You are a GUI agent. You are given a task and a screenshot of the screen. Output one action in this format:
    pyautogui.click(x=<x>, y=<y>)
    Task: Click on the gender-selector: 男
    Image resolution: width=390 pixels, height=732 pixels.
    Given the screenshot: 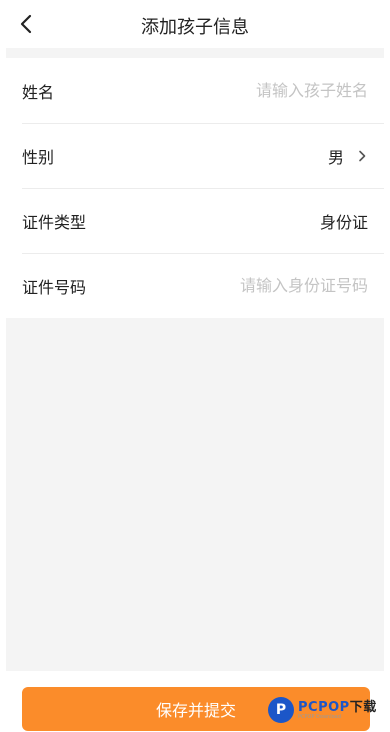 What is the action you would take?
    pyautogui.click(x=348, y=156)
    